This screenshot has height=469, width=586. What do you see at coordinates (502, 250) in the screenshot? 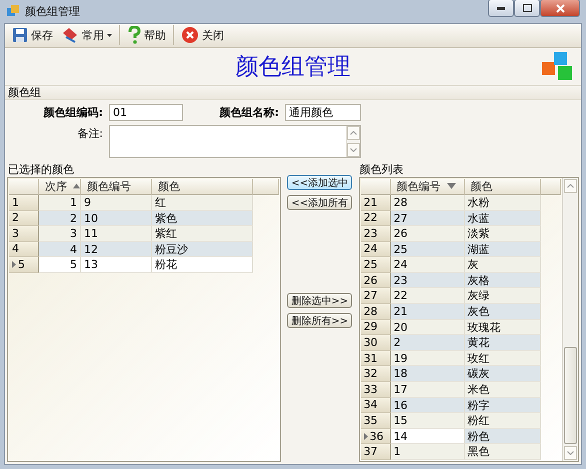
I see `table-cell: 湖蓝` at bounding box center [502, 250].